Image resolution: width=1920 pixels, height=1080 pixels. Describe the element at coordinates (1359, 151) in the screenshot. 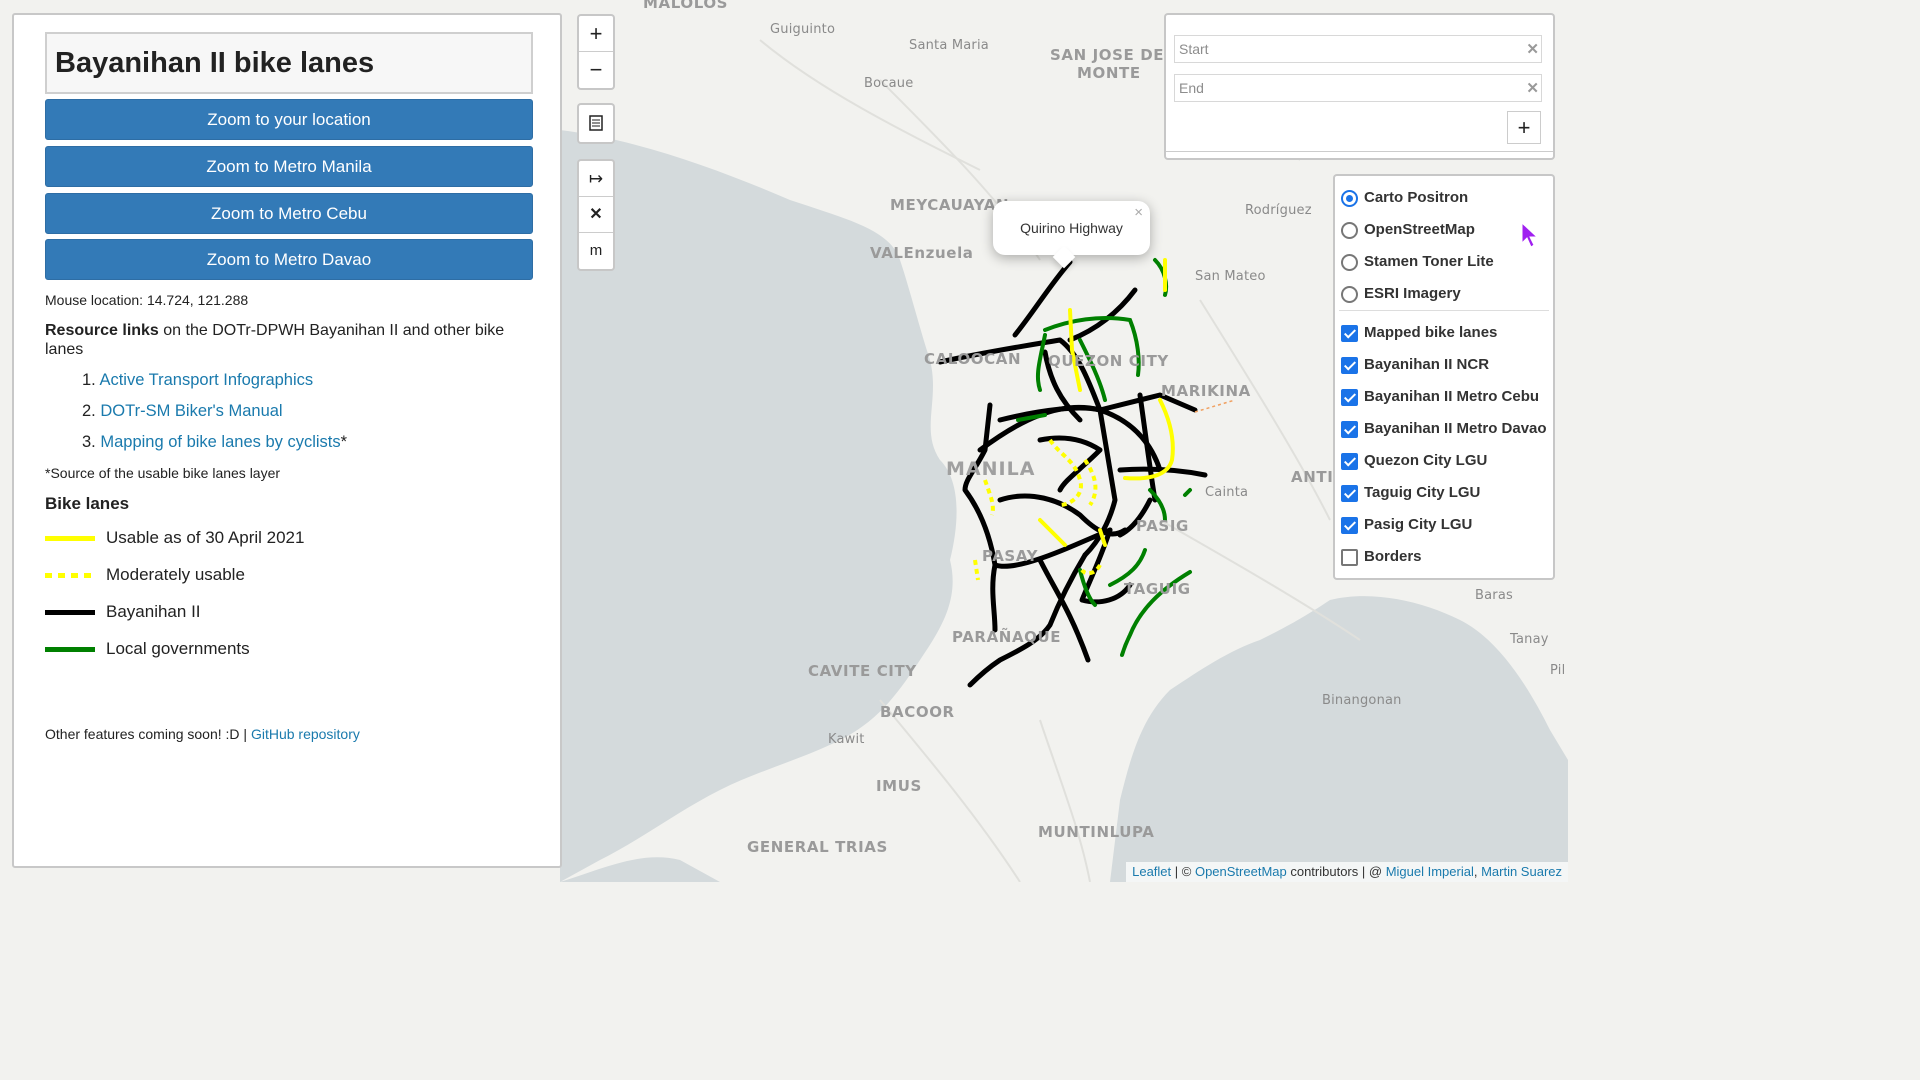

I see `routing-divider` at that location.